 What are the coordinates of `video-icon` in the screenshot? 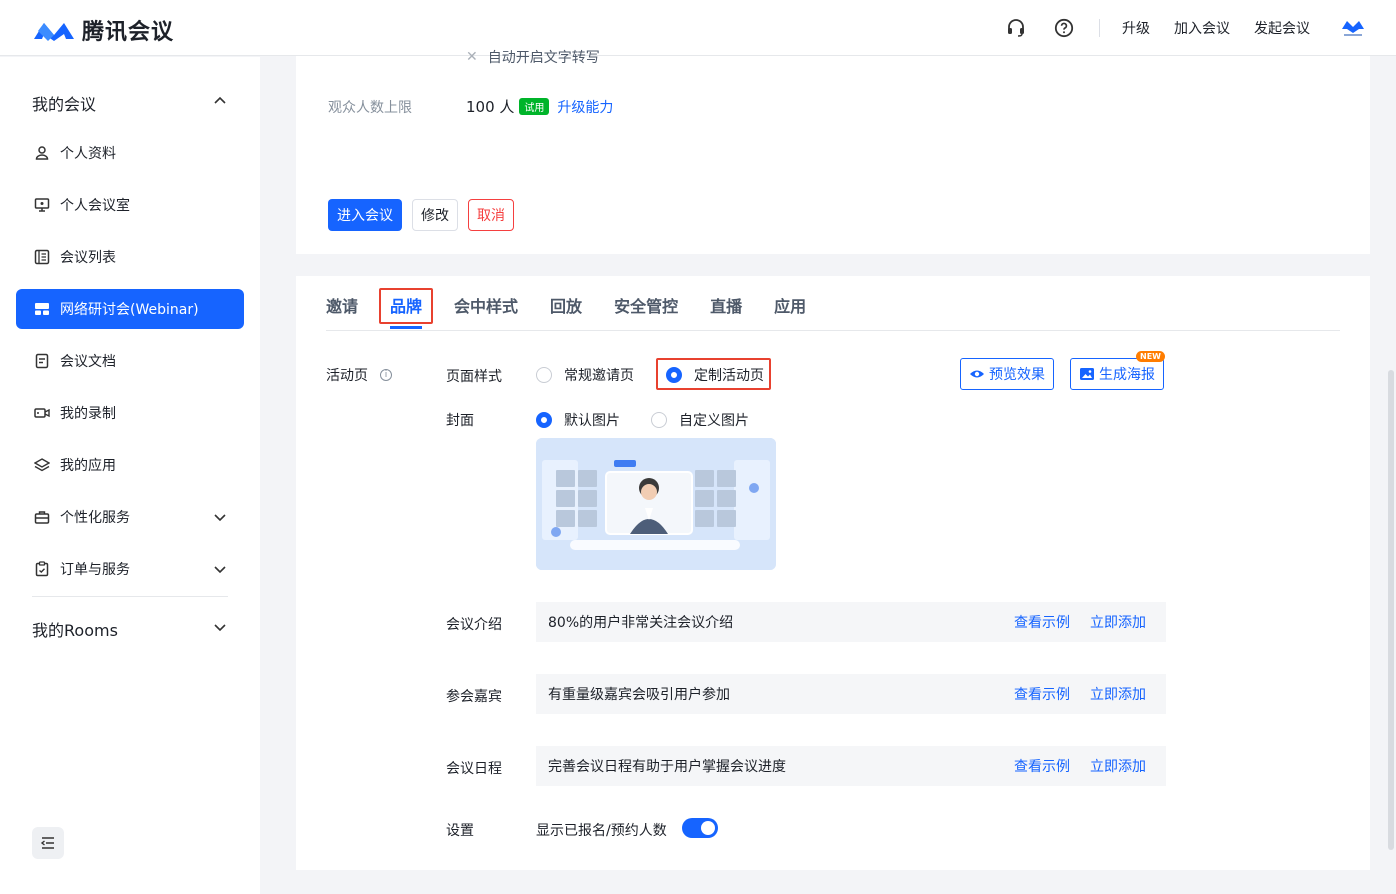 It's located at (42, 413).